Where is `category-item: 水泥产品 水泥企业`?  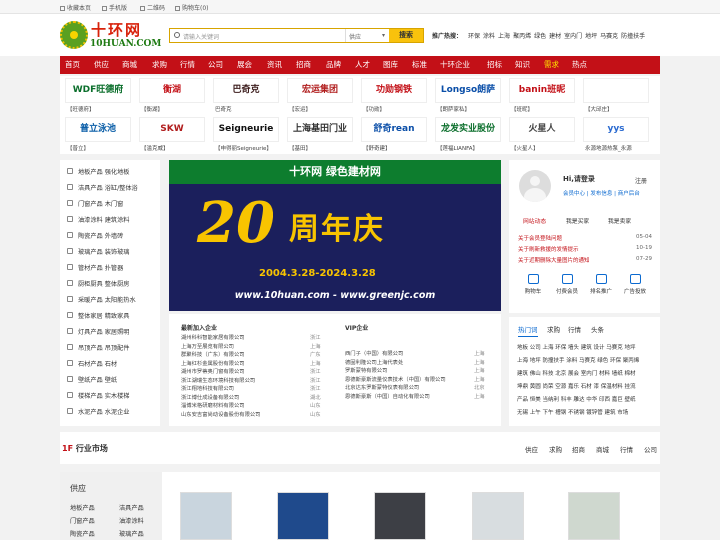 category-item: 水泥产品 水泥企业 is located at coordinates (110, 411).